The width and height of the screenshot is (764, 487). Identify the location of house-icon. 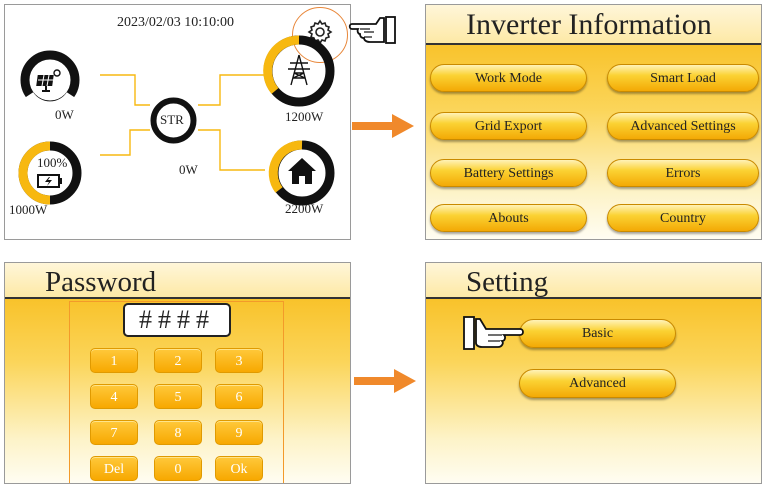
(302, 173).